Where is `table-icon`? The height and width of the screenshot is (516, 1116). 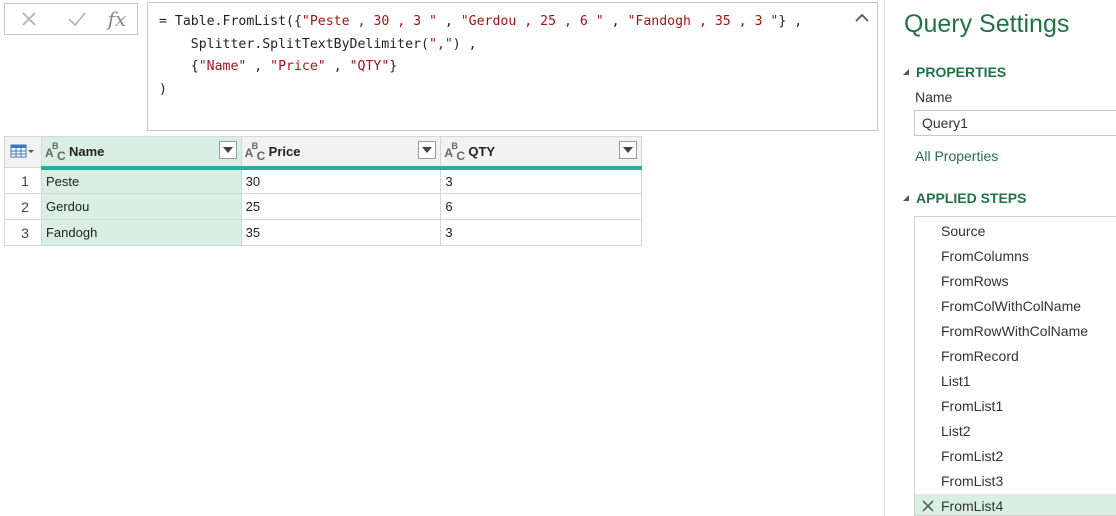 table-icon is located at coordinates (20, 151).